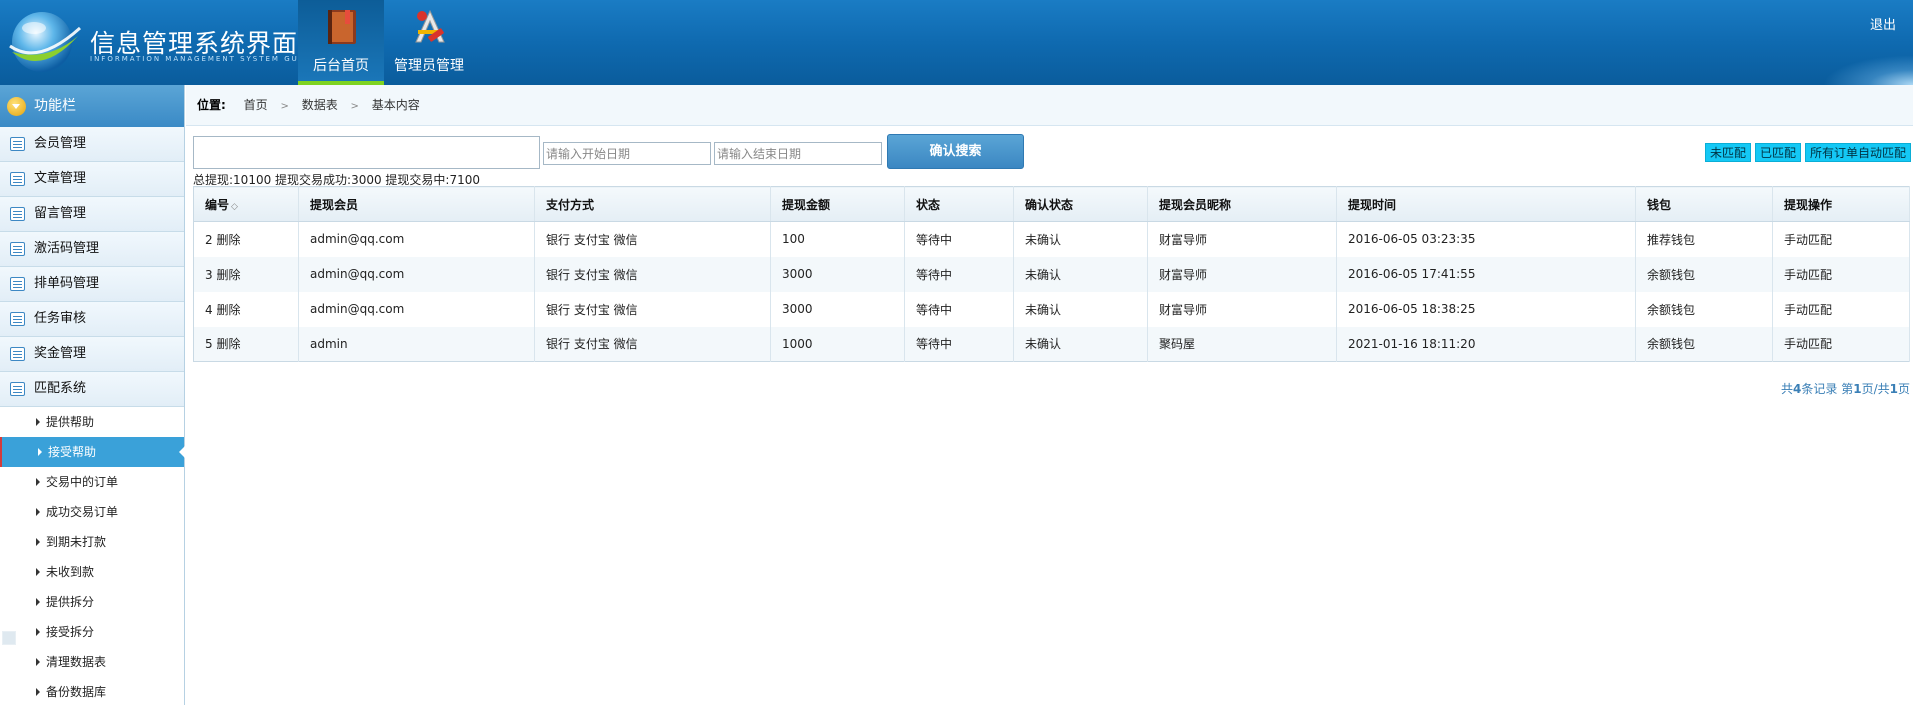  I want to click on auto-match-all-button: 所有订单自动匹配, so click(1858, 152).